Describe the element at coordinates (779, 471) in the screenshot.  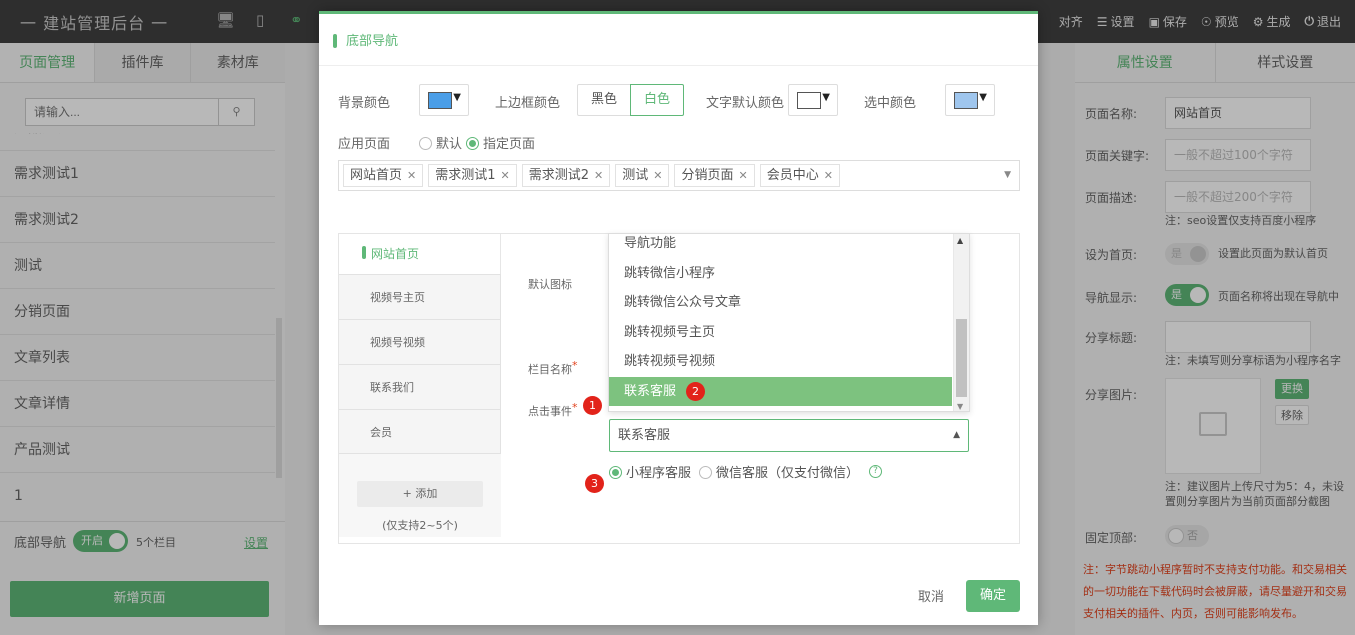
I see `wechat-service-radio: 微信客服（仅支付微信）` at that location.